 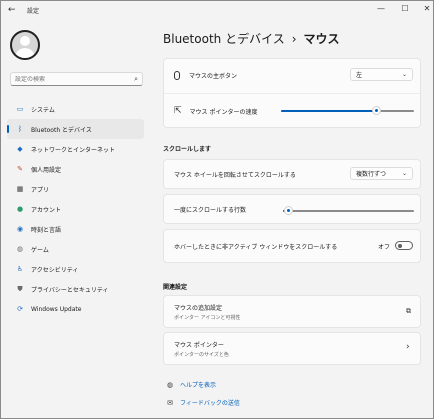 I want to click on wheel-scroll-dropdown: 複数行ずつ ⌄, so click(x=381, y=173).